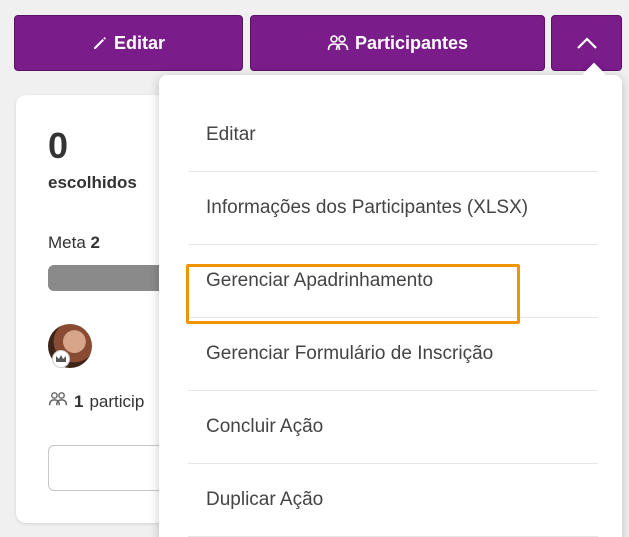 The height and width of the screenshot is (537, 629). Describe the element at coordinates (117, 401) in the screenshot. I see `participants-label: particip` at that location.